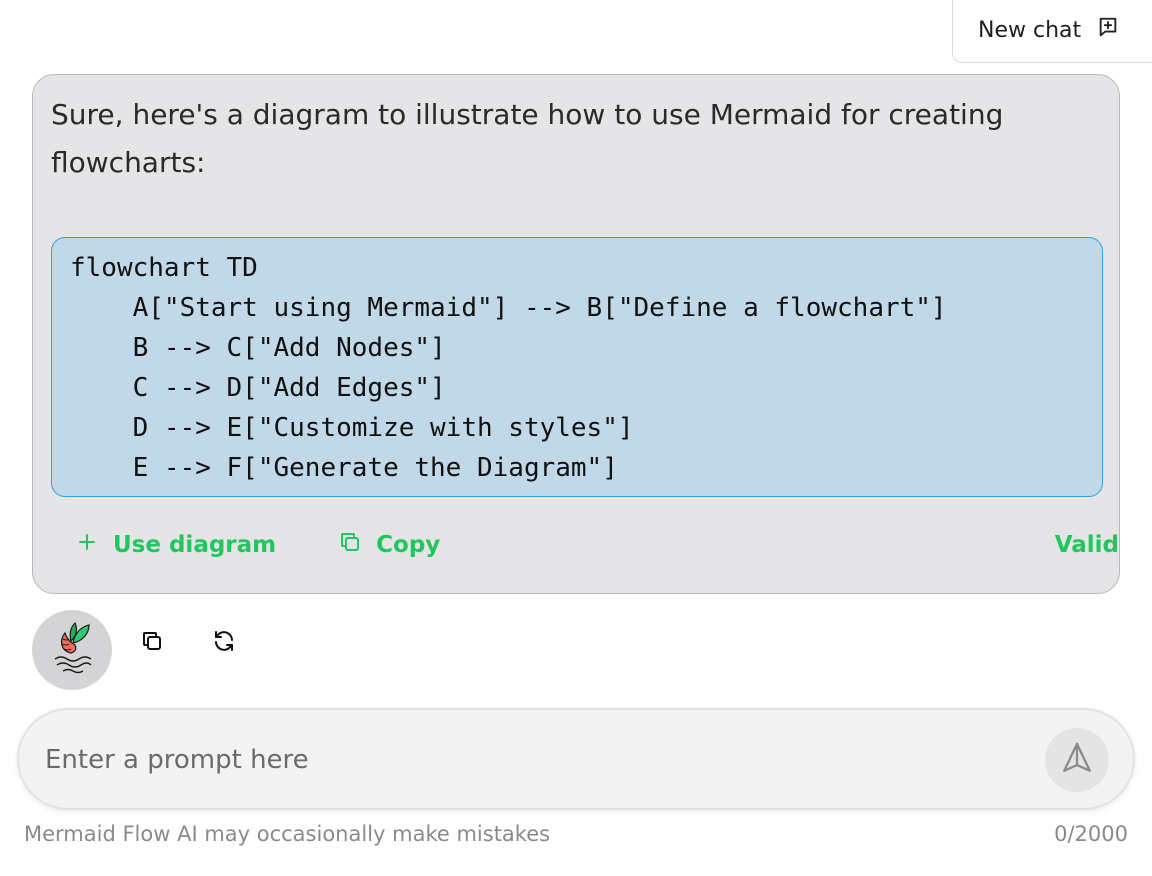 This screenshot has height=876, width=1152. I want to click on copy-label: Copy, so click(408, 545).